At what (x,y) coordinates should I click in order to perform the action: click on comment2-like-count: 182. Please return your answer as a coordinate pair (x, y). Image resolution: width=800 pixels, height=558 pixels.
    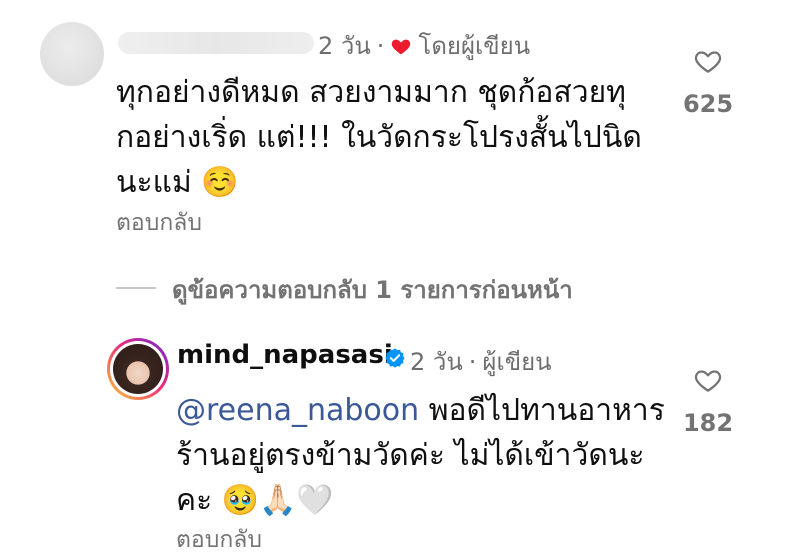
    Looking at the image, I should click on (708, 423).